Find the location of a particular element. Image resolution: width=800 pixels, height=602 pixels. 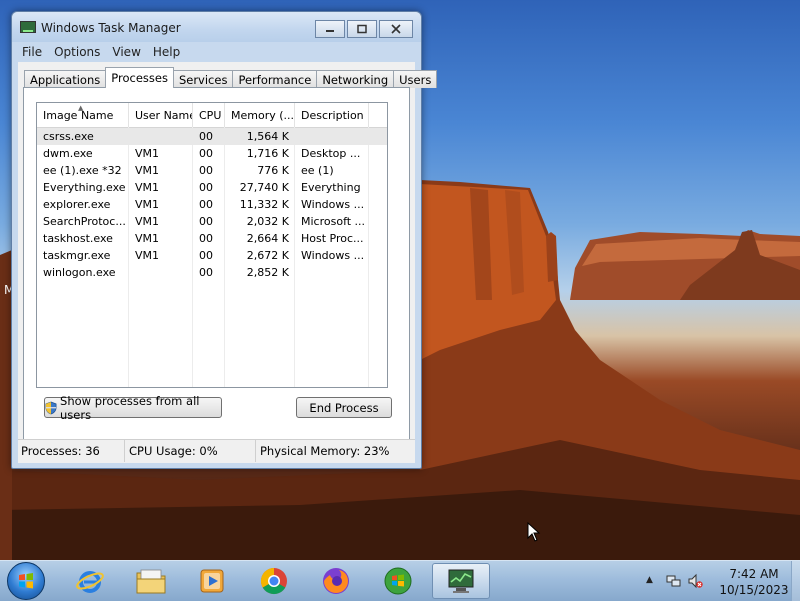

system-tray: ▲ 7:42 AM 10/15/2023 is located at coordinates (720, 581).